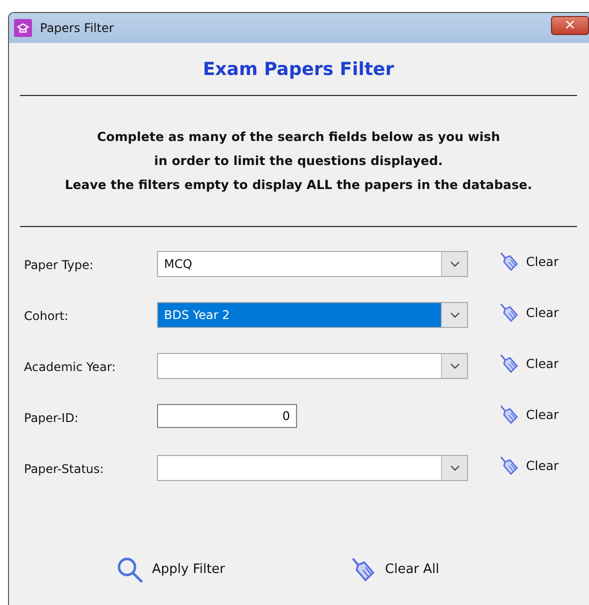  What do you see at coordinates (312, 315) in the screenshot?
I see `dropdown-field: BDS Year 2` at bounding box center [312, 315].